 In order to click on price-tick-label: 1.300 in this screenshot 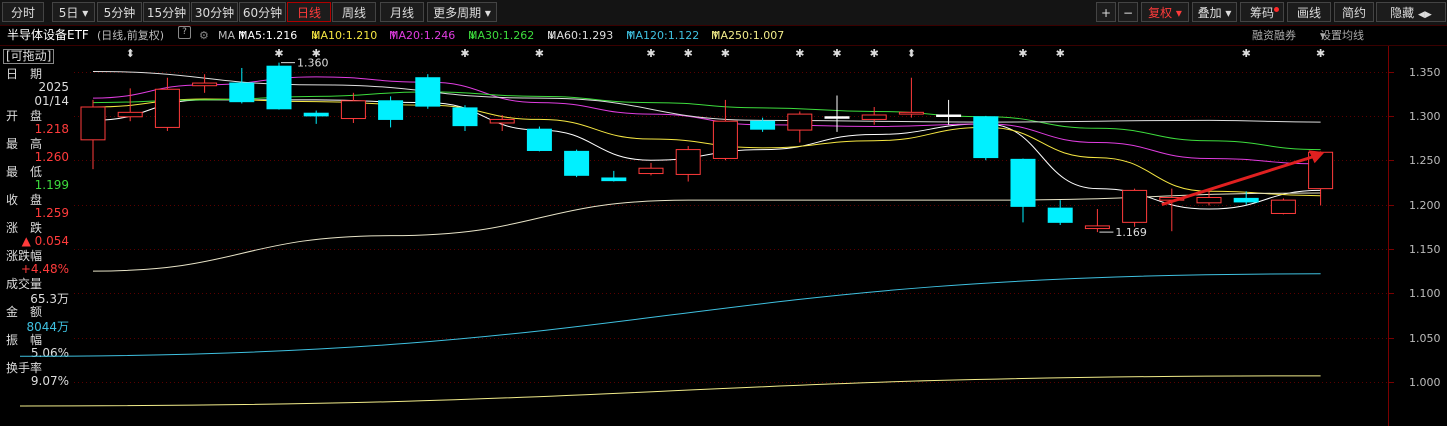, I will do `click(1425, 116)`.